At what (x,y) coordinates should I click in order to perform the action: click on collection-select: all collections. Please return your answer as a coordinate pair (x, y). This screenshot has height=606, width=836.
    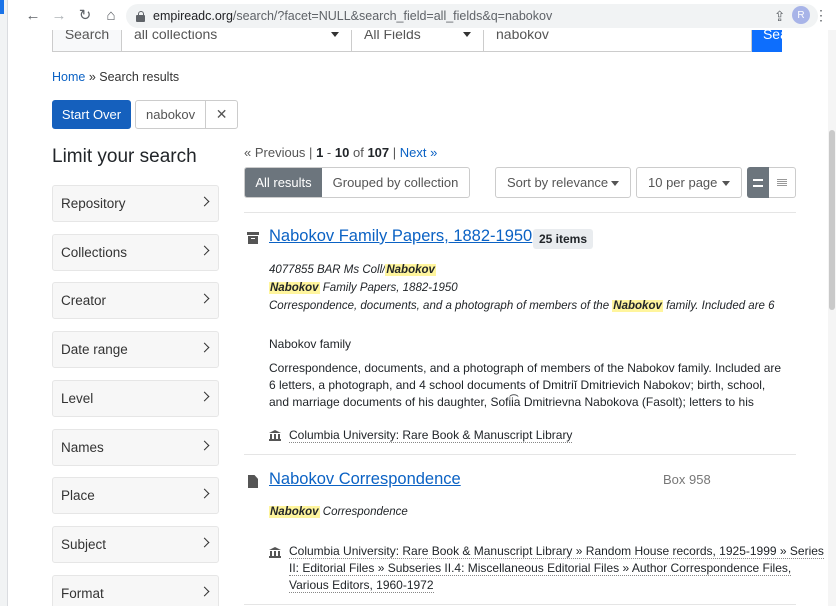
    Looking at the image, I should click on (237, 41).